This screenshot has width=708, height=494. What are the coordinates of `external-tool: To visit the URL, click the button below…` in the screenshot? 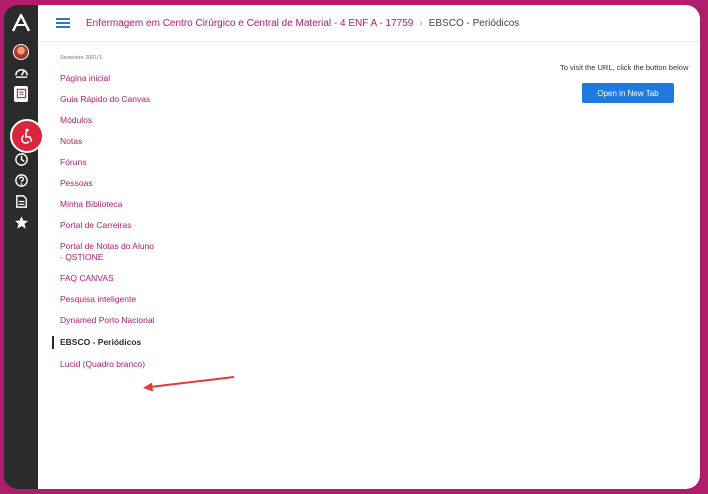 It's located at (630, 83).